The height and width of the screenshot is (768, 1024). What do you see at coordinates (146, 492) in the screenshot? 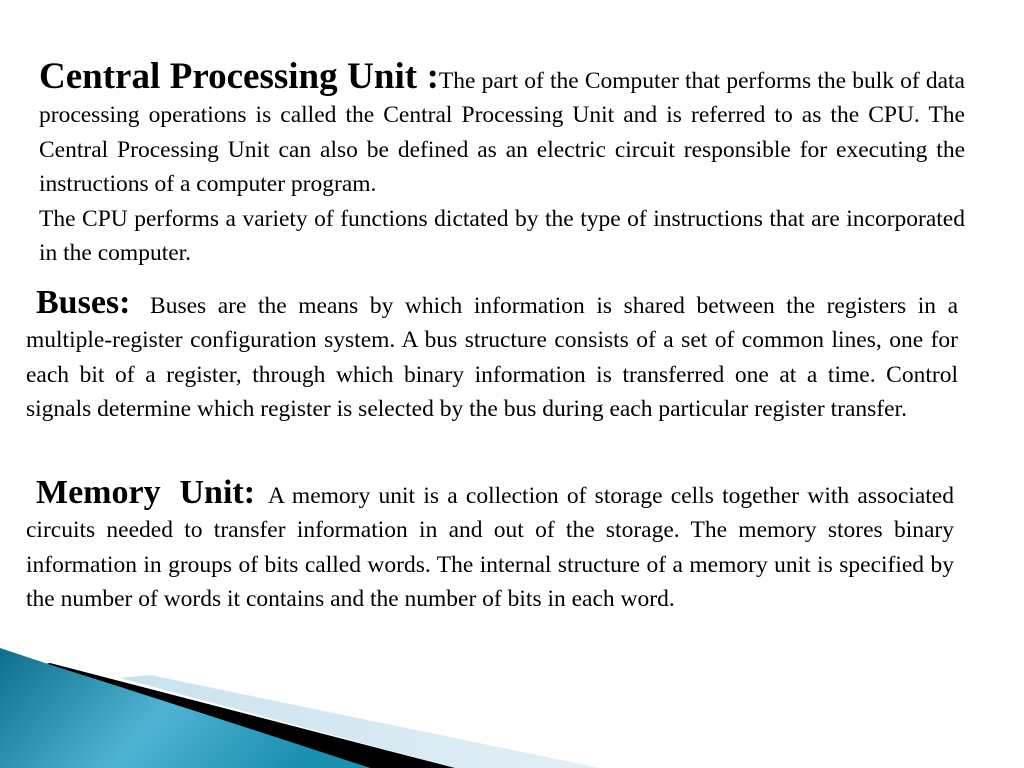
I see `section-heading-memory: Memory Unit:` at bounding box center [146, 492].